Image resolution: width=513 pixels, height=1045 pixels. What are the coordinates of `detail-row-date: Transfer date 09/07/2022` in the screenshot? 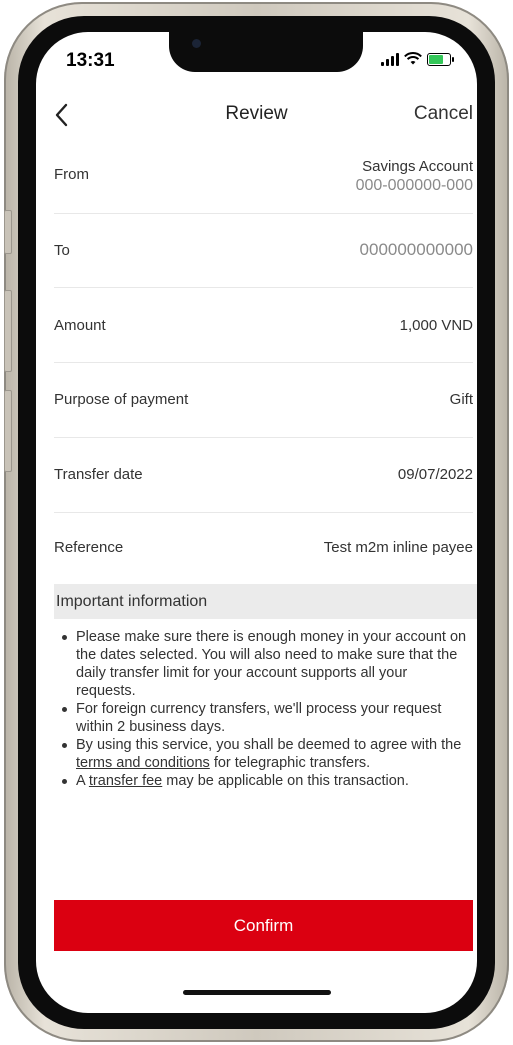 It's located at (263, 475).